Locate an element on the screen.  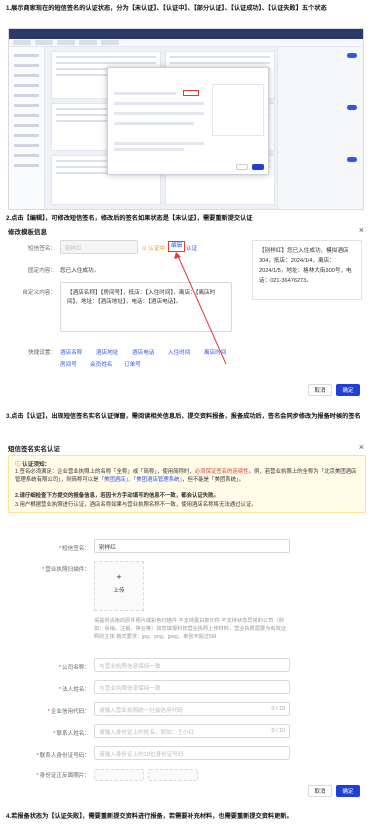
fixed-content-label: 固定内容： is located at coordinates (42, 271).